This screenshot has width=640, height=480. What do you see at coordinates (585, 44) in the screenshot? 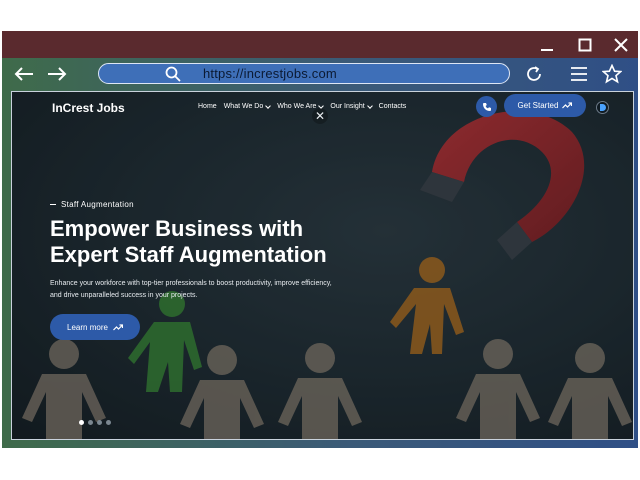
I see `maximize-icon` at bounding box center [585, 44].